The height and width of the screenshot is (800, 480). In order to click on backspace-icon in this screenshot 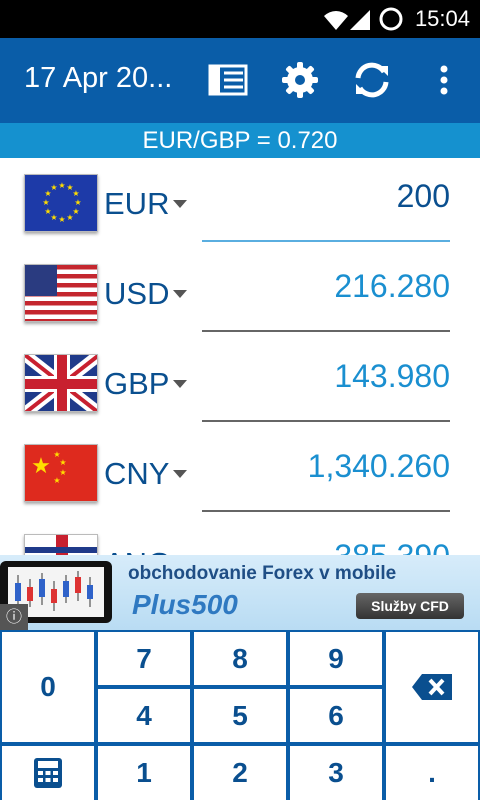, I will do `click(432, 687)`.